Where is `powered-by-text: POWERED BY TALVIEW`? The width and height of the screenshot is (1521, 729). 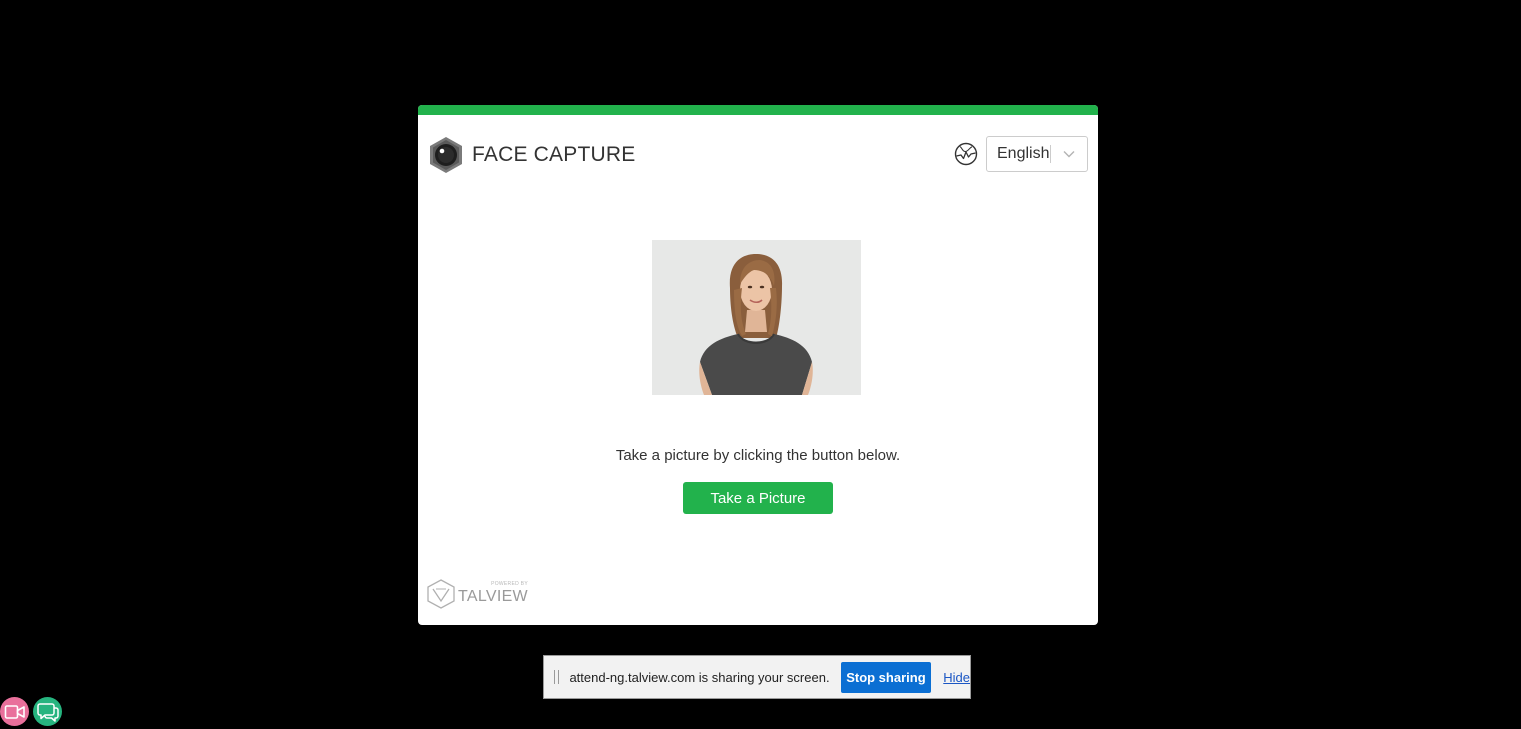 powered-by-text: POWERED BY TALVIEW is located at coordinates (493, 594).